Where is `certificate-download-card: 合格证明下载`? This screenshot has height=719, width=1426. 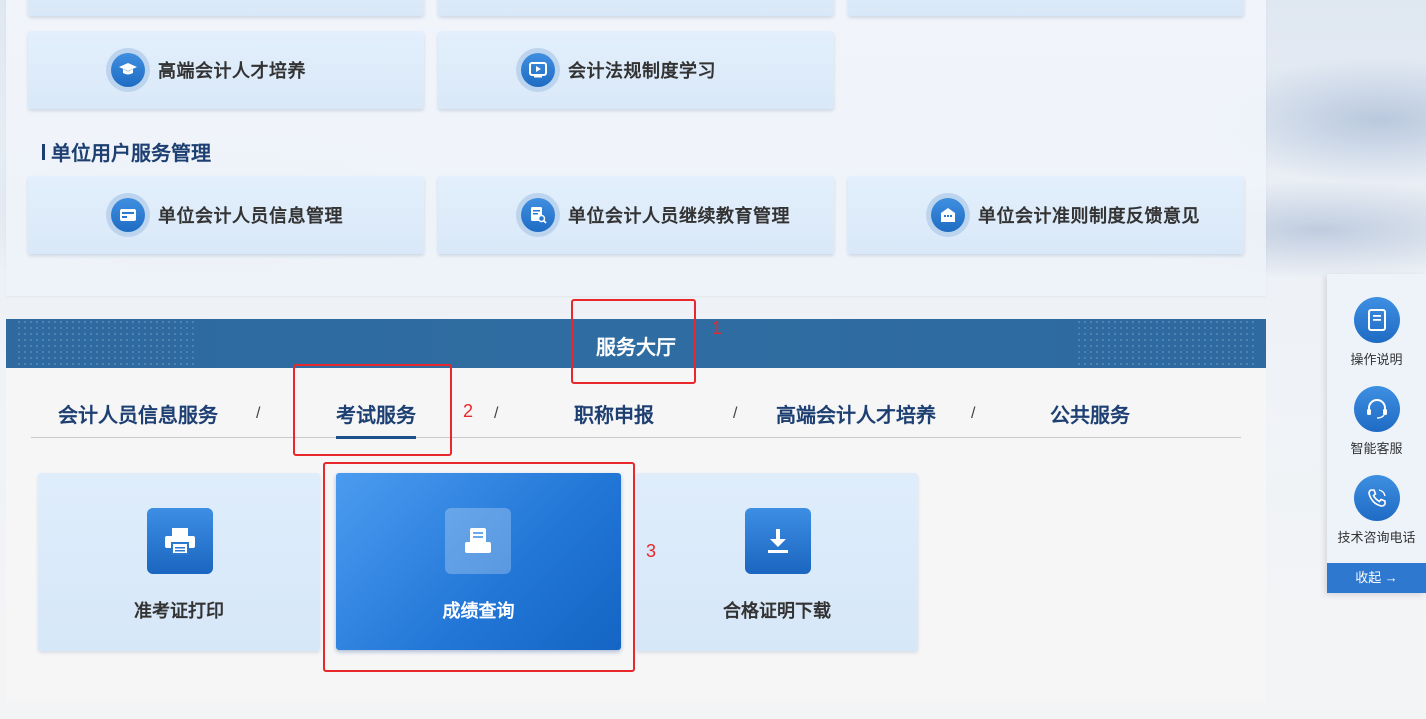 certificate-download-card: 合格证明下载 is located at coordinates (777, 562).